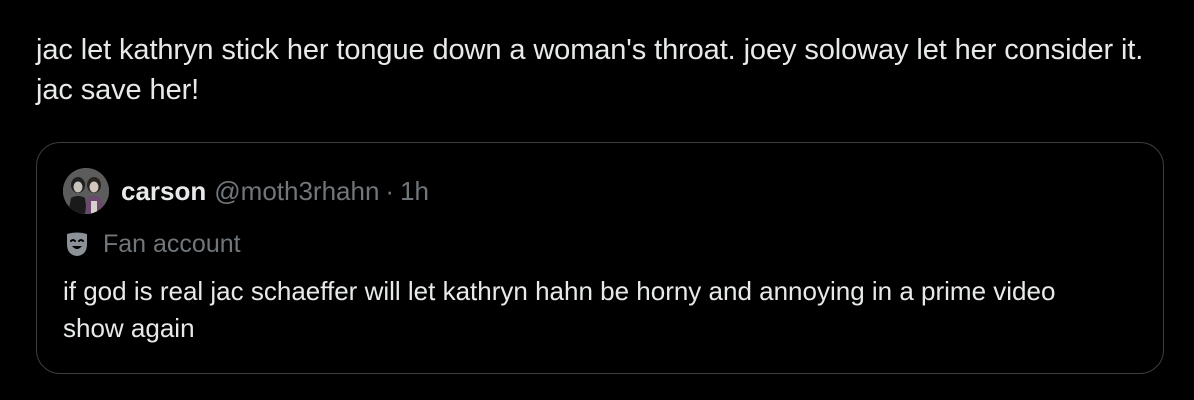 The width and height of the screenshot is (1194, 400). Describe the element at coordinates (163, 191) in the screenshot. I see `display-name: carson` at that location.